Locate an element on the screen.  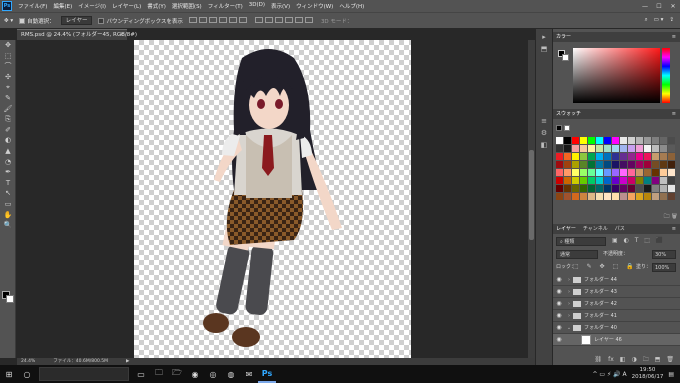
taskbar-app-4: ◍ is located at coordinates (231, 374).